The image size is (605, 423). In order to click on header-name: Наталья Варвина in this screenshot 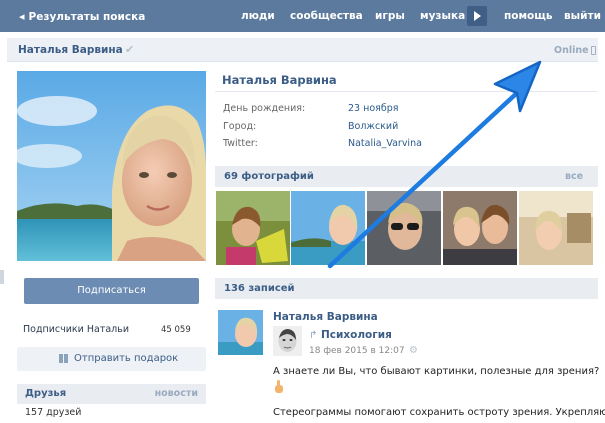, I will do `click(70, 50)`.